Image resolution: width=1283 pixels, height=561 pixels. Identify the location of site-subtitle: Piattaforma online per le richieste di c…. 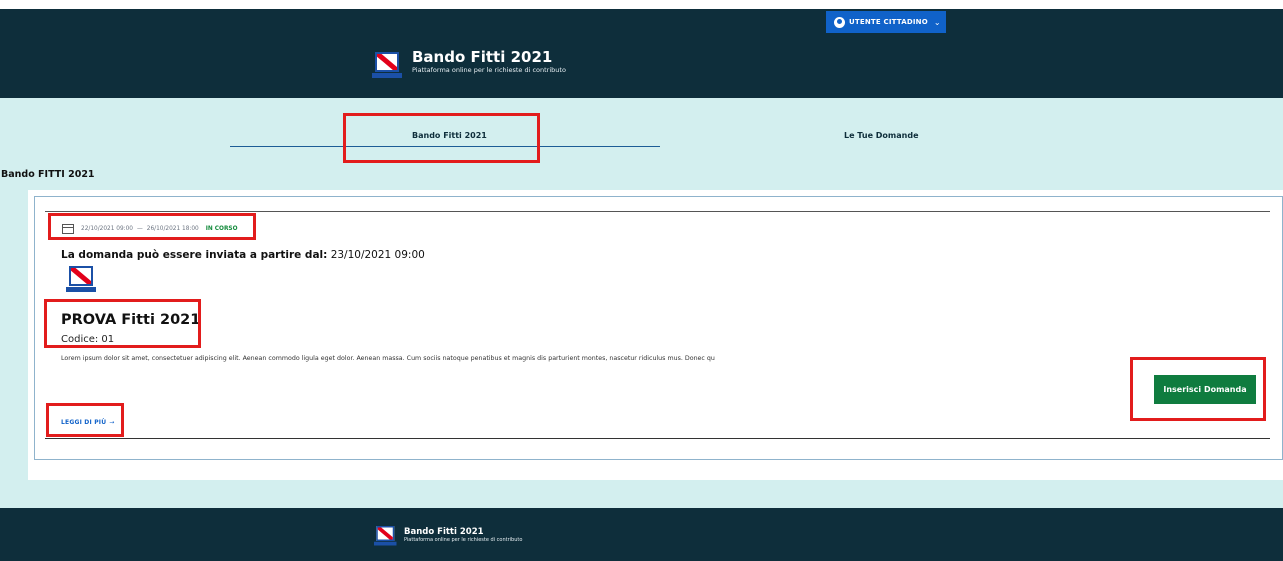
(489, 70).